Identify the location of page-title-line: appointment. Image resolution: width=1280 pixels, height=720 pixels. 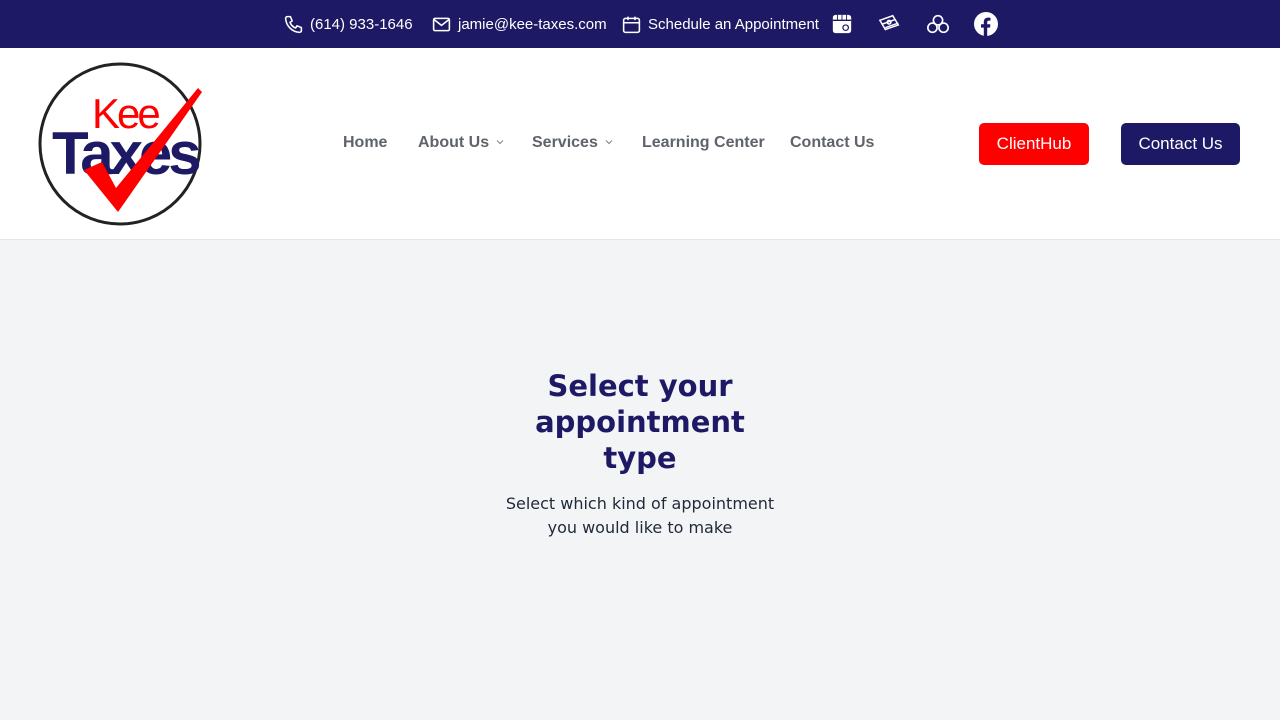
(640, 422).